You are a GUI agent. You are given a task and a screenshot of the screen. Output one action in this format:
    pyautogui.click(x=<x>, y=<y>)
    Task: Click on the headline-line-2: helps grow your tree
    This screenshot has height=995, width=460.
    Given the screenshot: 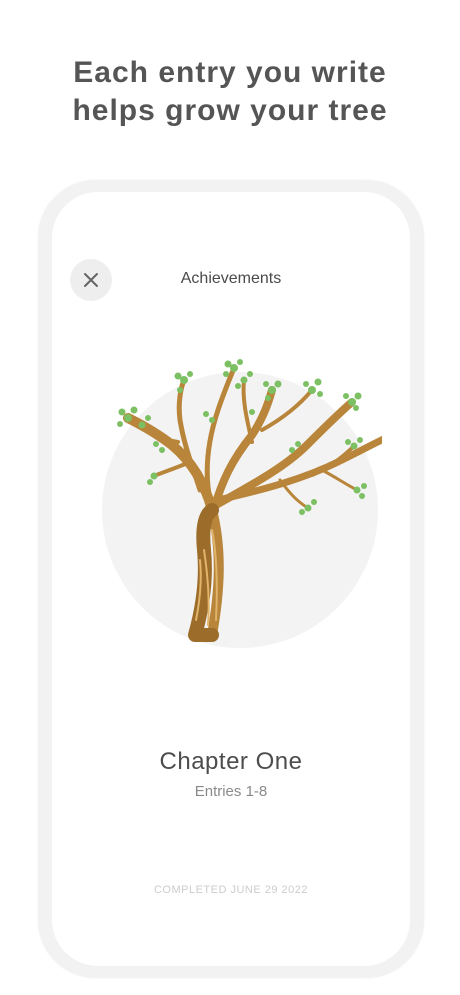 What is the action you would take?
    pyautogui.click(x=230, y=110)
    